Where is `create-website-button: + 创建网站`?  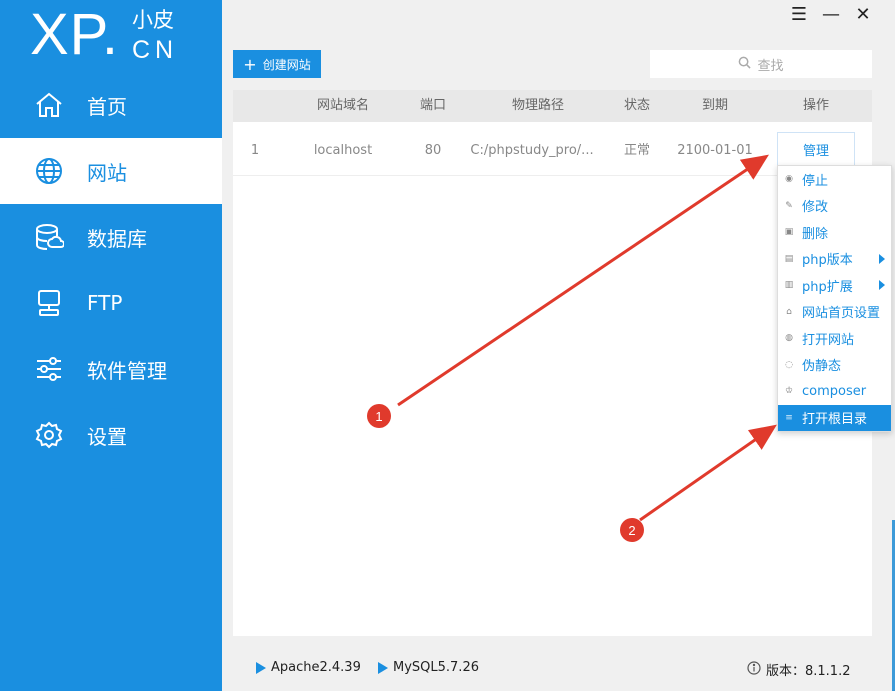
create-website-button: + 创建网站 is located at coordinates (277, 64).